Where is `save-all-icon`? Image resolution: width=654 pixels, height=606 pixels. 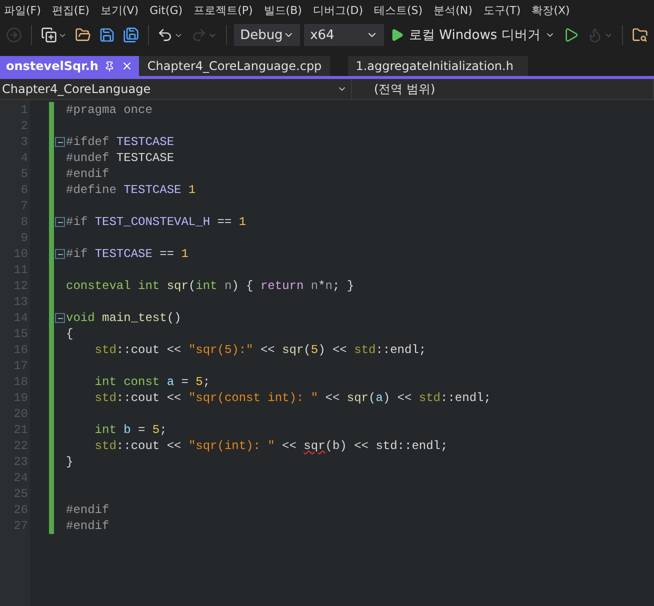 save-all-icon is located at coordinates (130, 35).